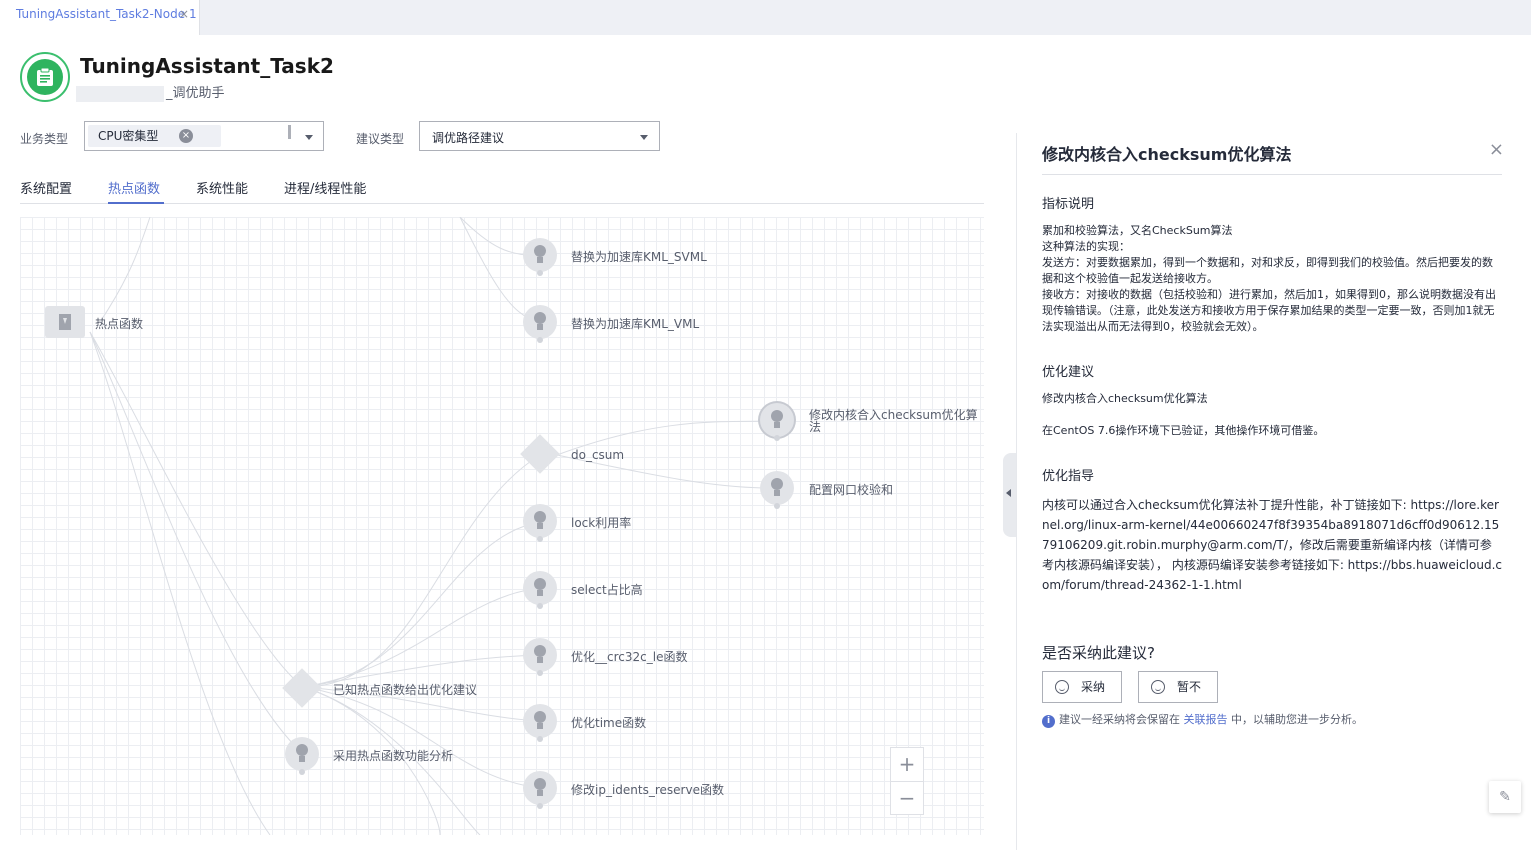 The image size is (1531, 850). Describe the element at coordinates (607, 589) in the screenshot. I see `node-select: select占比高` at that location.